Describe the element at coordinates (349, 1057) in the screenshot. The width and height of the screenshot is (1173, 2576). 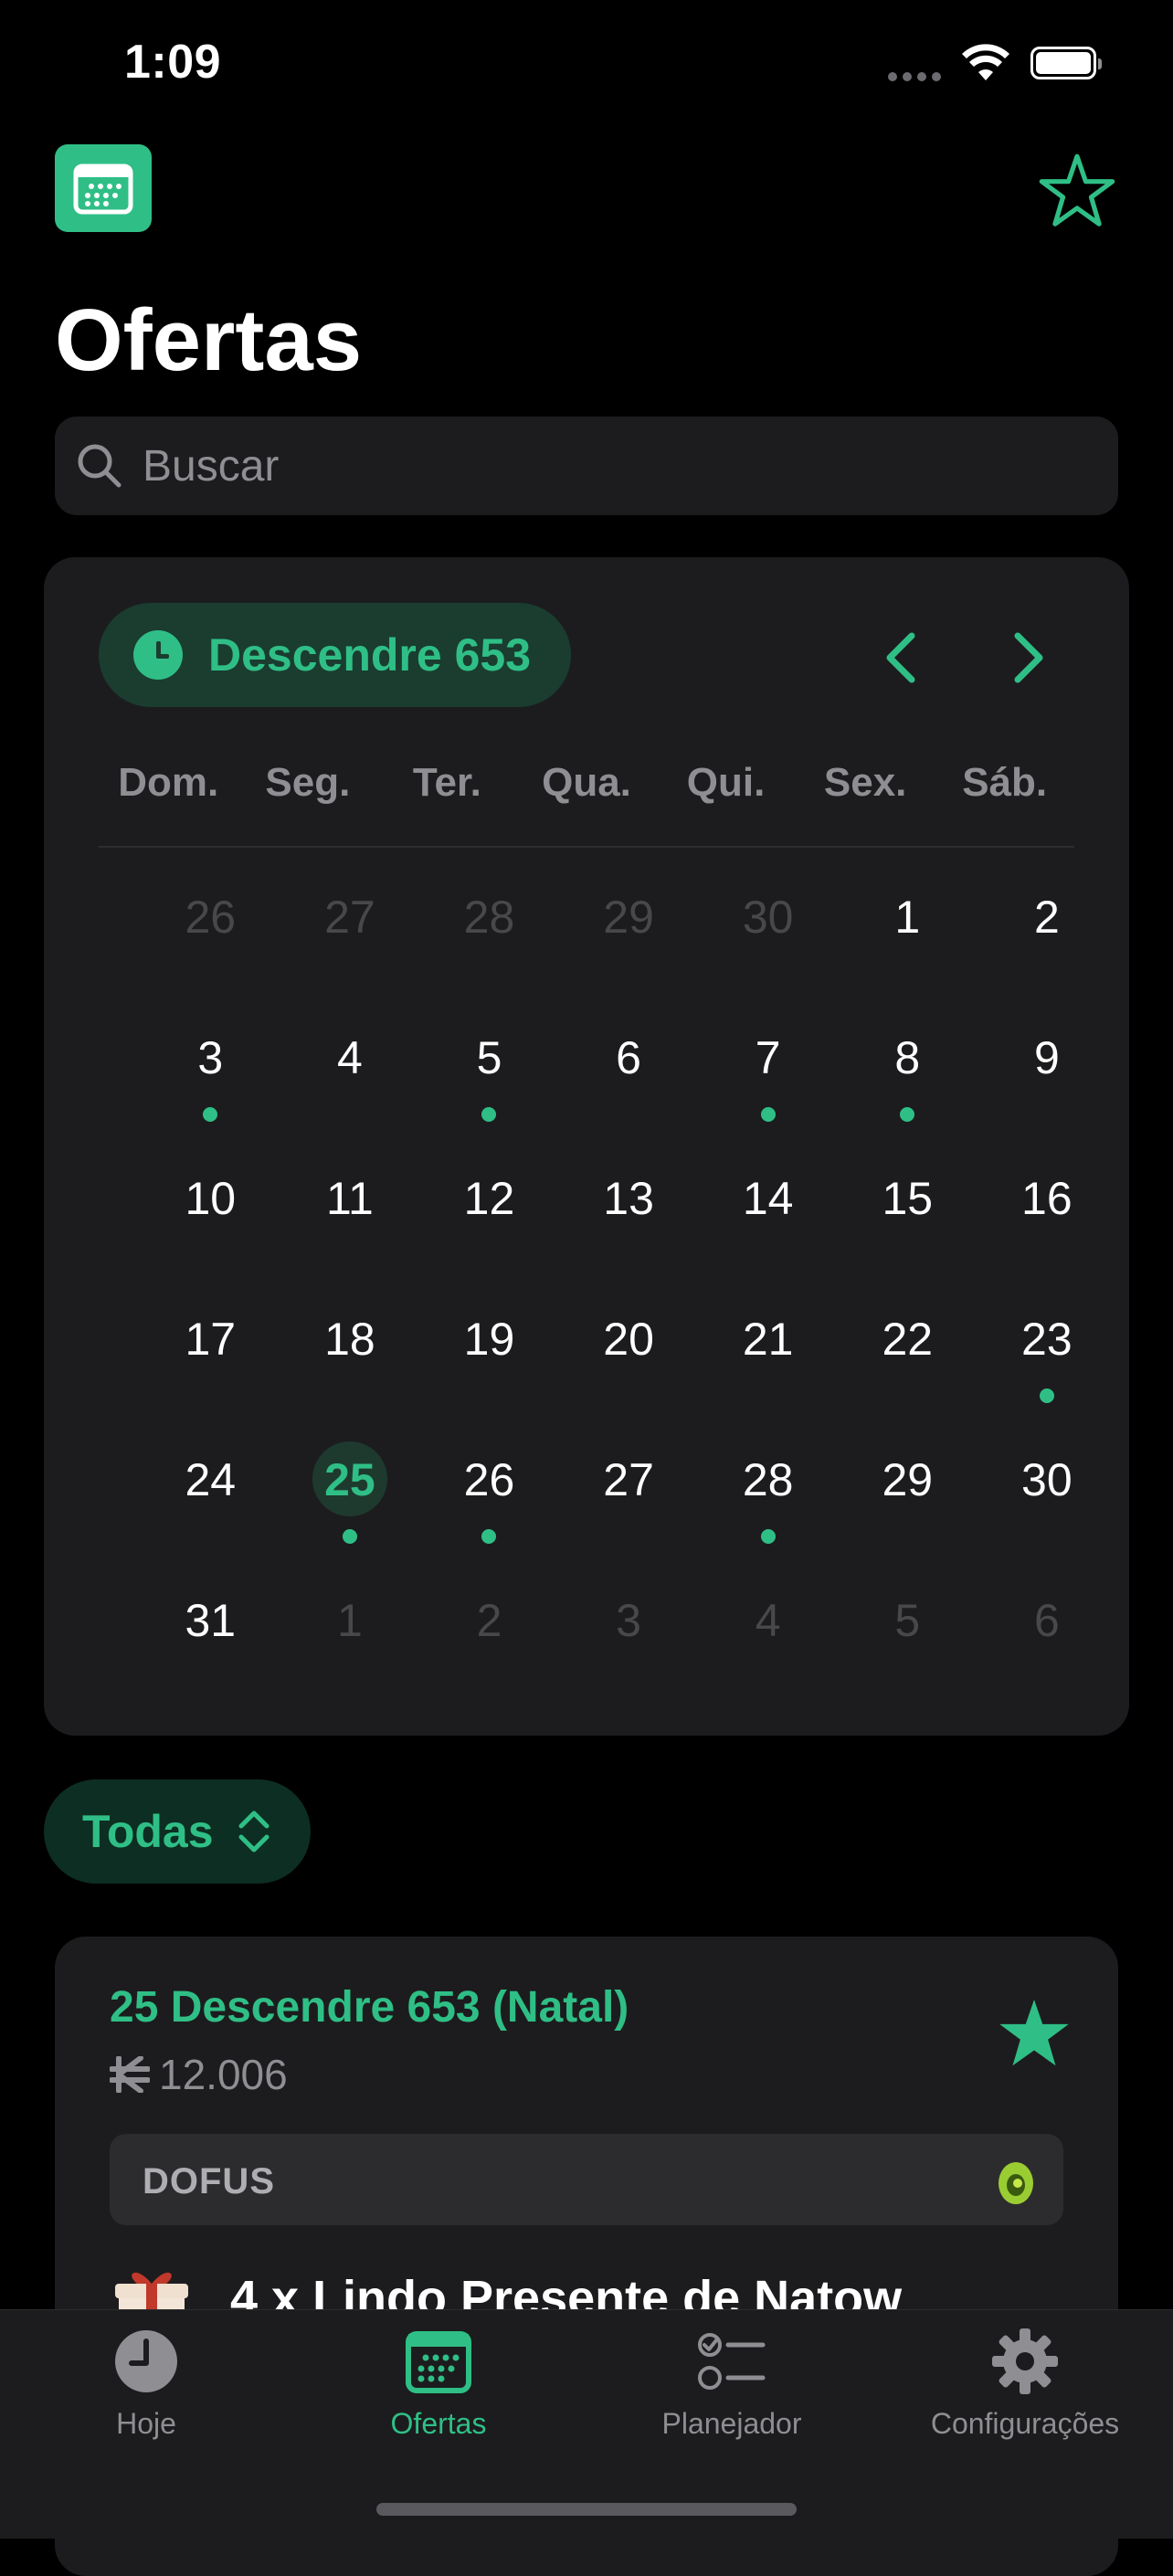
I see `day-number: 4` at that location.